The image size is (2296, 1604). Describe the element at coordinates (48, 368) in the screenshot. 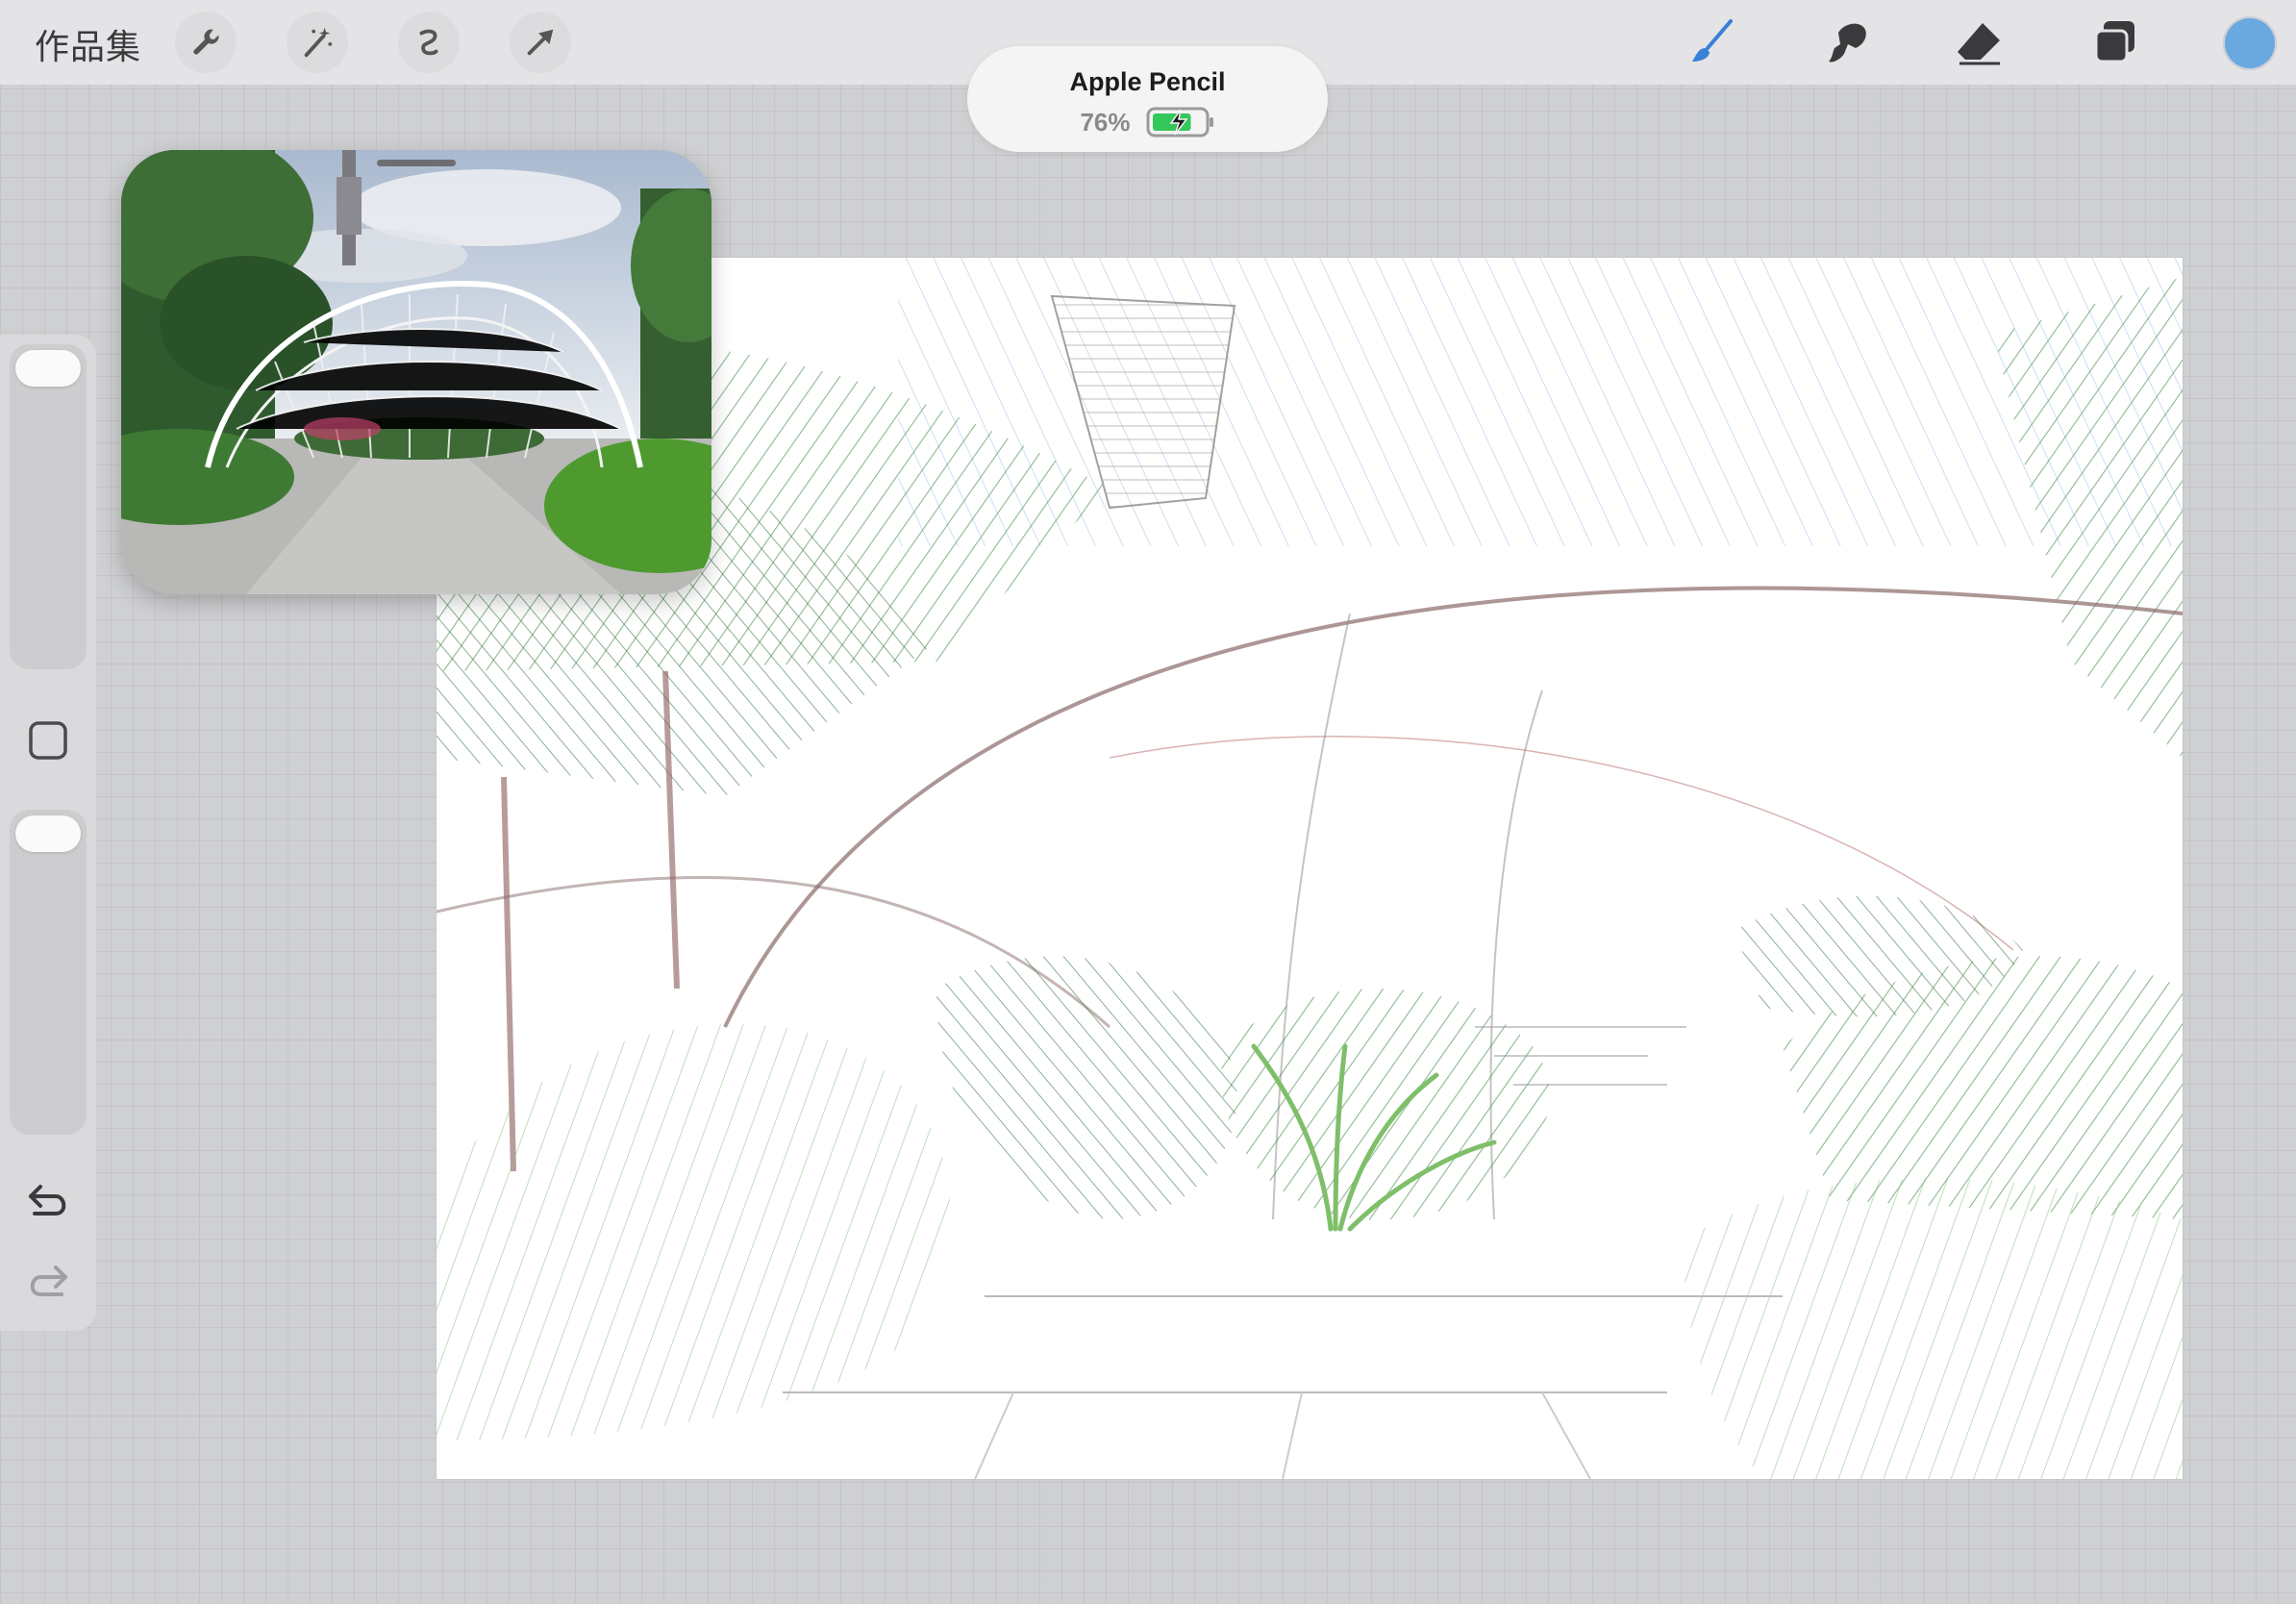

I see `brush-size-handle` at that location.